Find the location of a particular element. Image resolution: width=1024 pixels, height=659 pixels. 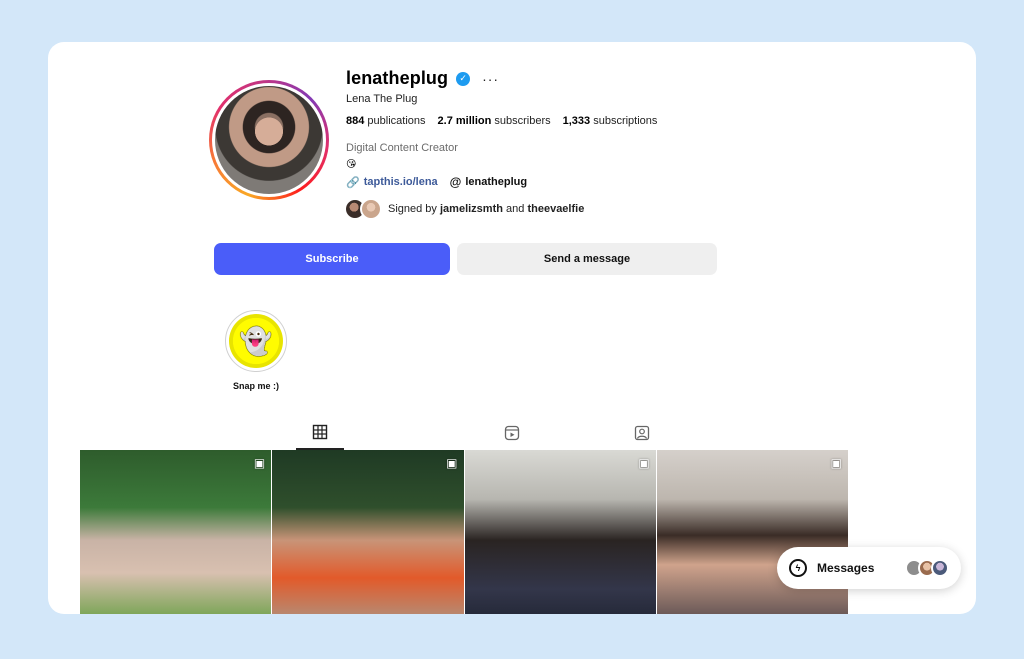

grid-icon is located at coordinates (320, 432).